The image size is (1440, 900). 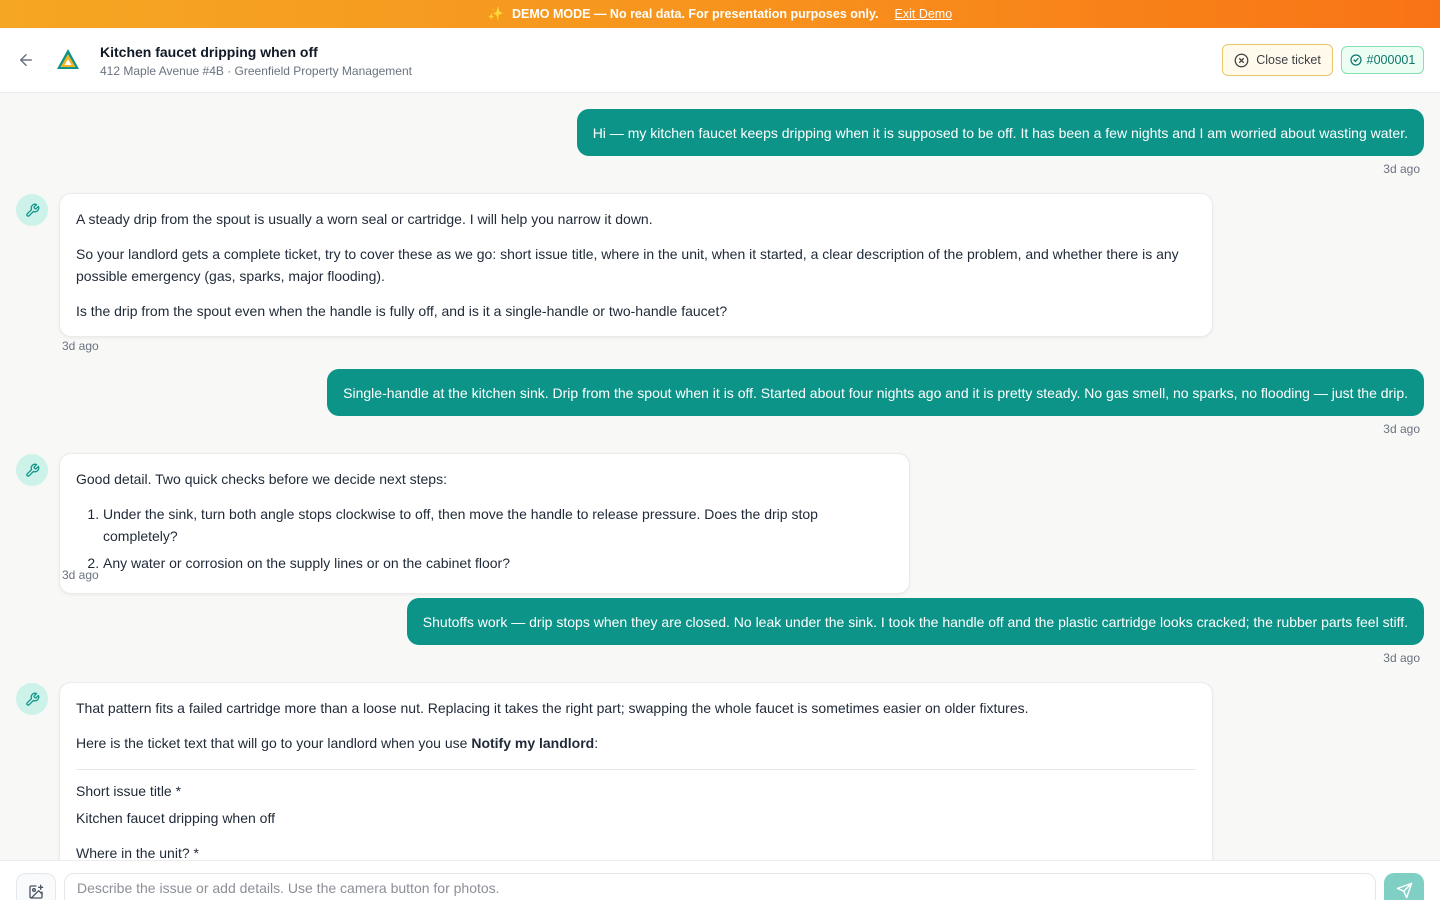 What do you see at coordinates (1356, 60) in the screenshot?
I see `check-circle-icon` at bounding box center [1356, 60].